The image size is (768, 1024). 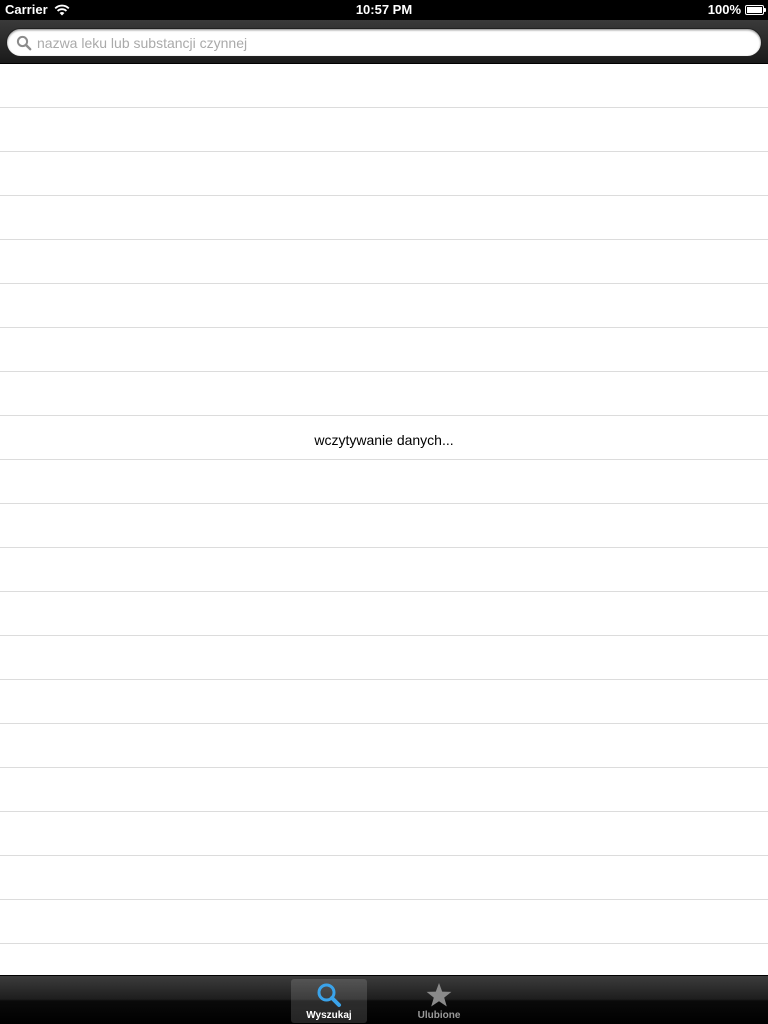 What do you see at coordinates (384, 999) in the screenshot?
I see `tab-bar: Wyszukaj Ulubione` at bounding box center [384, 999].